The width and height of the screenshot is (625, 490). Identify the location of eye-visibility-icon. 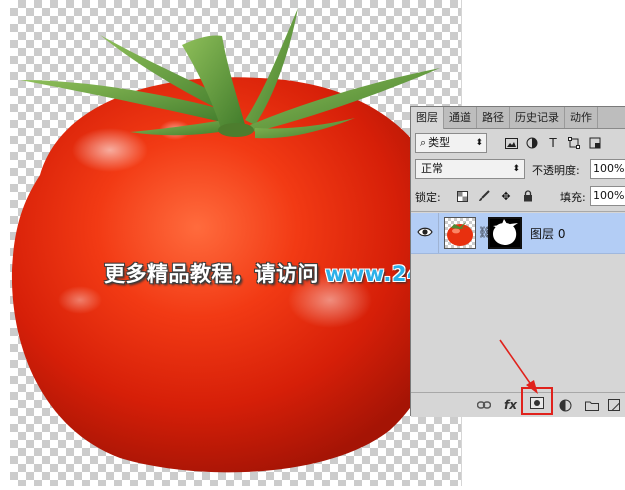
(425, 232).